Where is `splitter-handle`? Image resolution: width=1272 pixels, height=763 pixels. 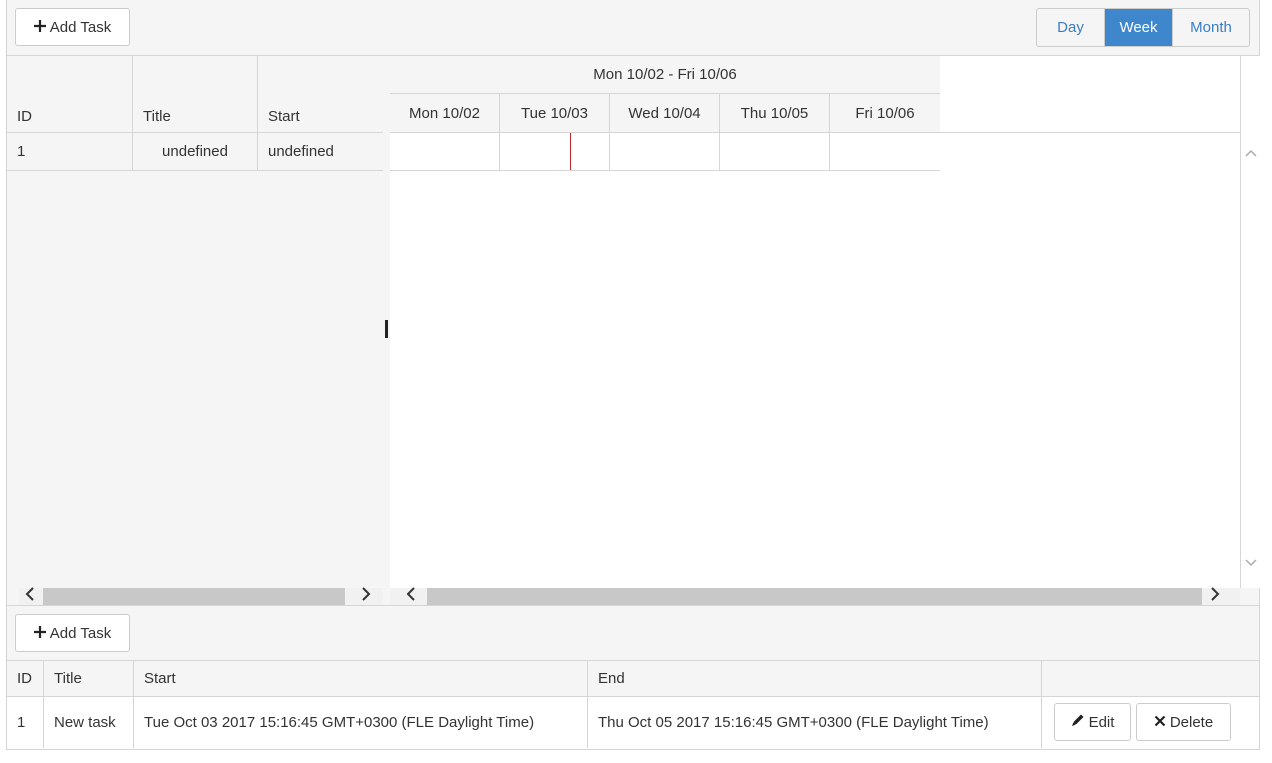 splitter-handle is located at coordinates (386, 329).